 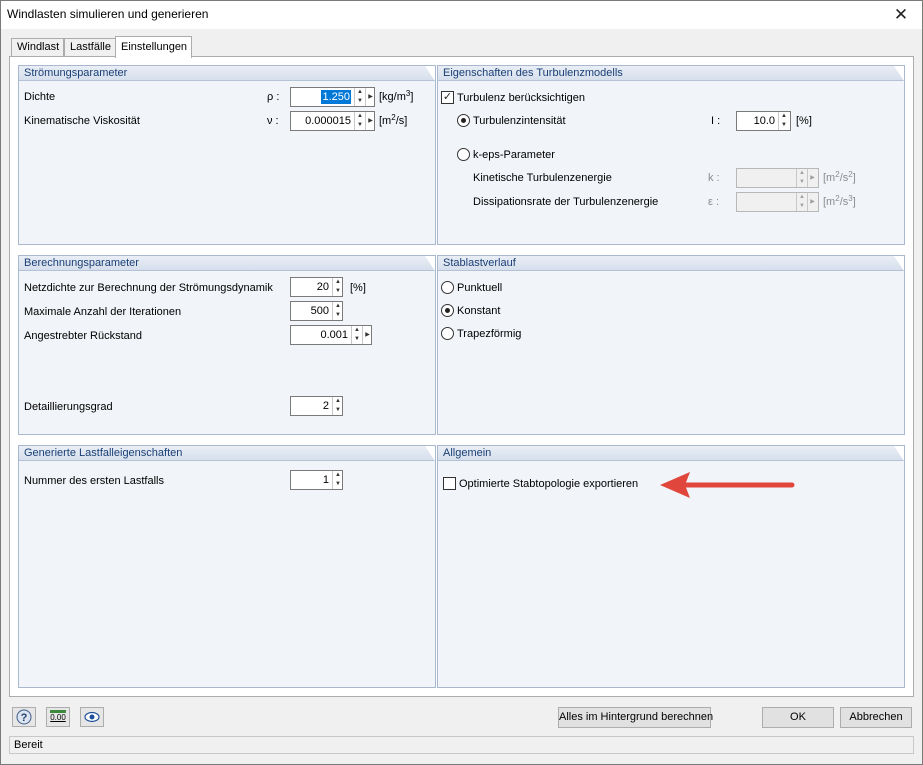 What do you see at coordinates (447, 97) in the screenshot?
I see `turbulenz-checkbox: ✓` at bounding box center [447, 97].